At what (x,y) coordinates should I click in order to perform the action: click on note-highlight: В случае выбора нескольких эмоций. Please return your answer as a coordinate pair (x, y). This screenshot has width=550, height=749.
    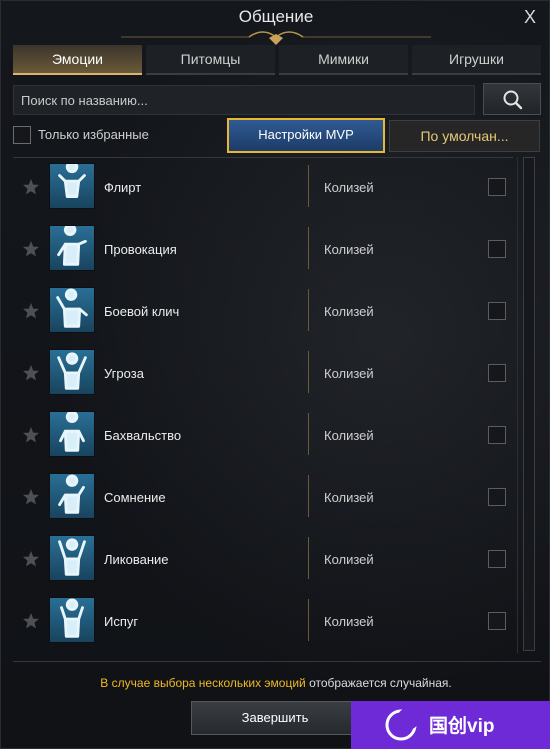
    Looking at the image, I should click on (203, 683).